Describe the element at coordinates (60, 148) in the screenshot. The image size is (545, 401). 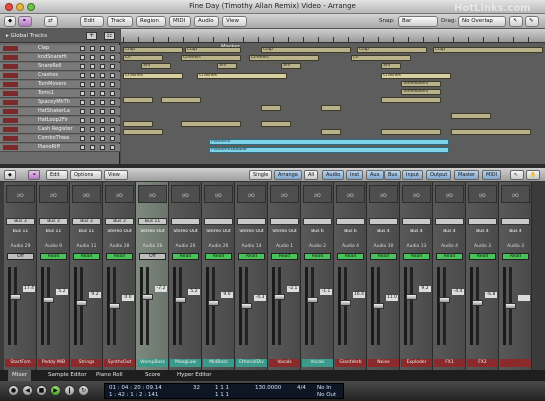
I see `track-row: PianoRiff` at that location.